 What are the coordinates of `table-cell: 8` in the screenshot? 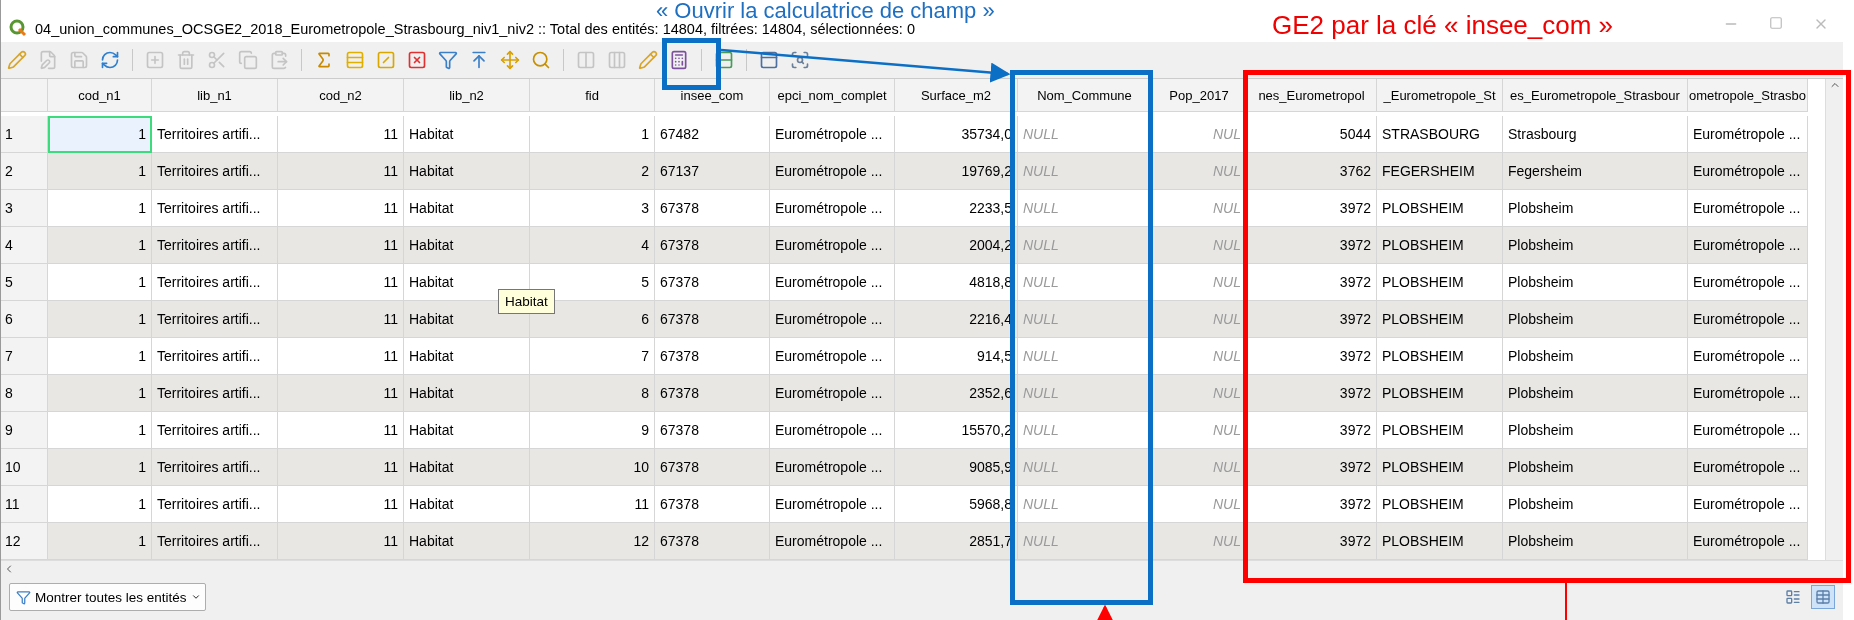 It's located at (592, 393).